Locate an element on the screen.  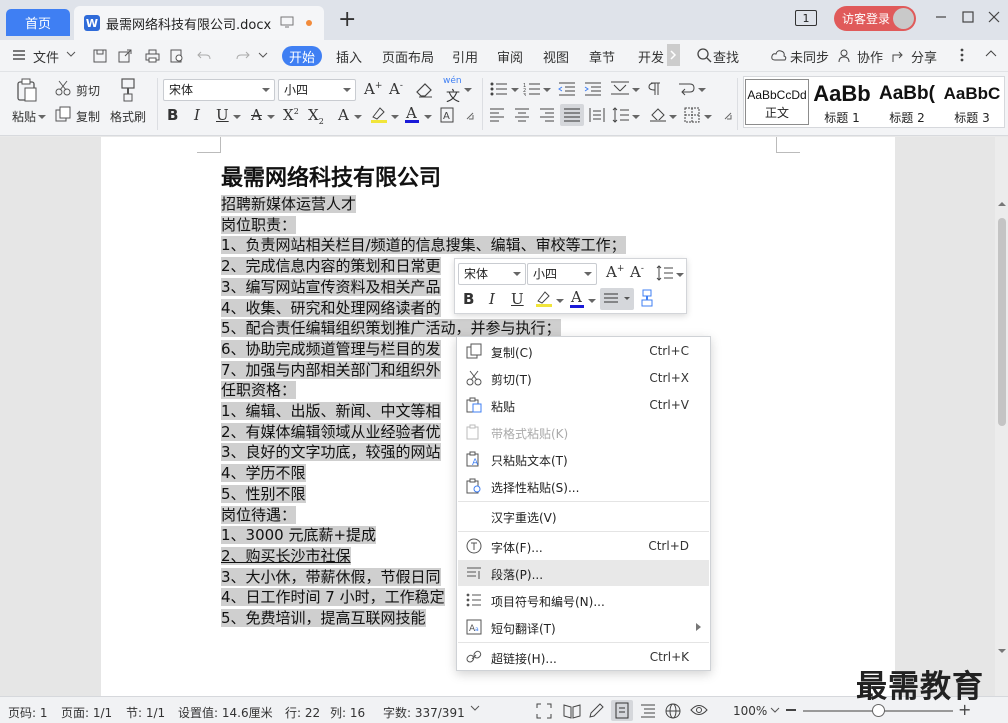
file-menu: 文件 is located at coordinates (46, 56).